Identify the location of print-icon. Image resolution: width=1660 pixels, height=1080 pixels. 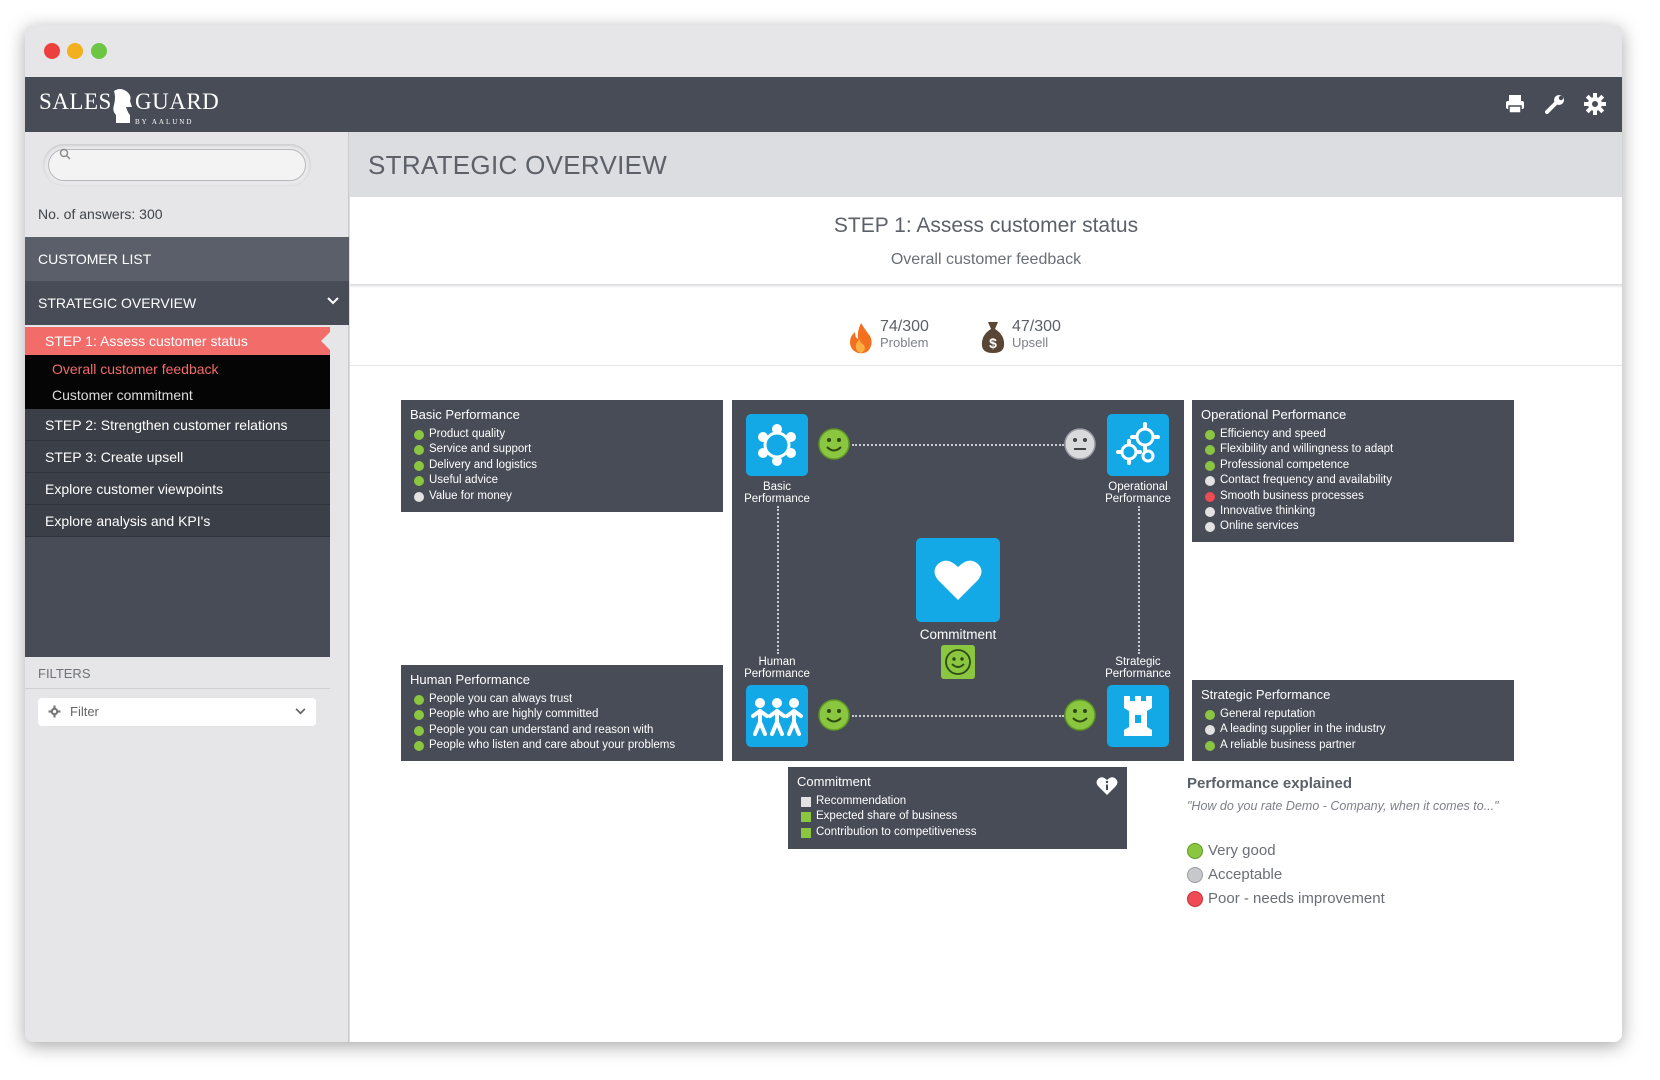
(1515, 104).